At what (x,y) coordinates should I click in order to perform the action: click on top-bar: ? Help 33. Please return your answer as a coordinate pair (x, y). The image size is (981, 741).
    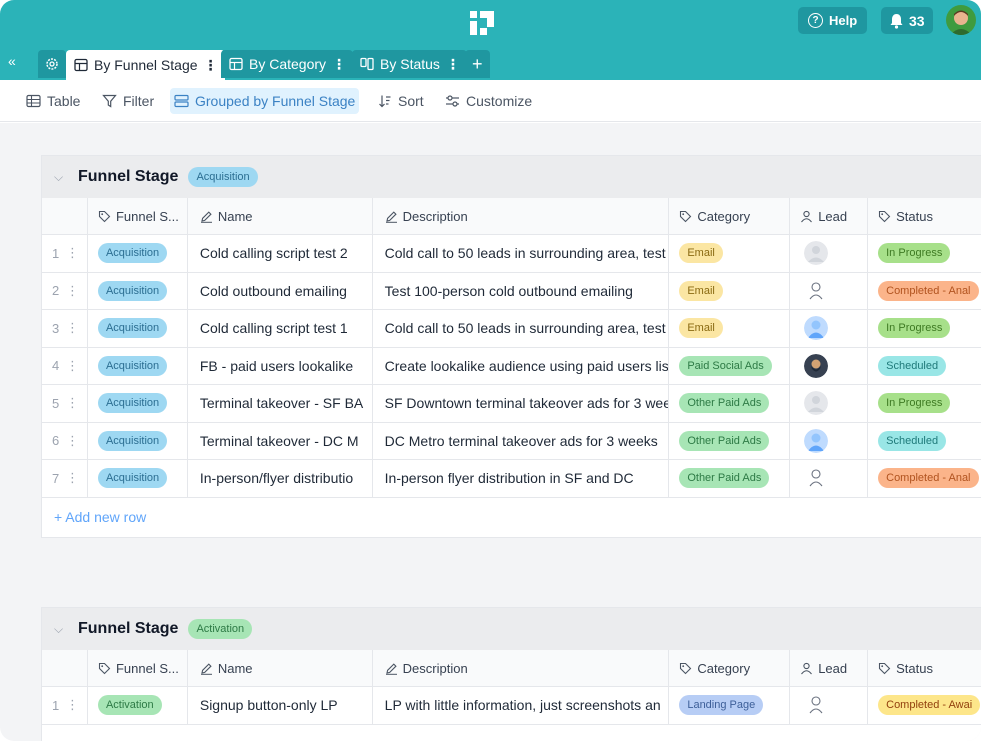
    Looking at the image, I should click on (490, 22).